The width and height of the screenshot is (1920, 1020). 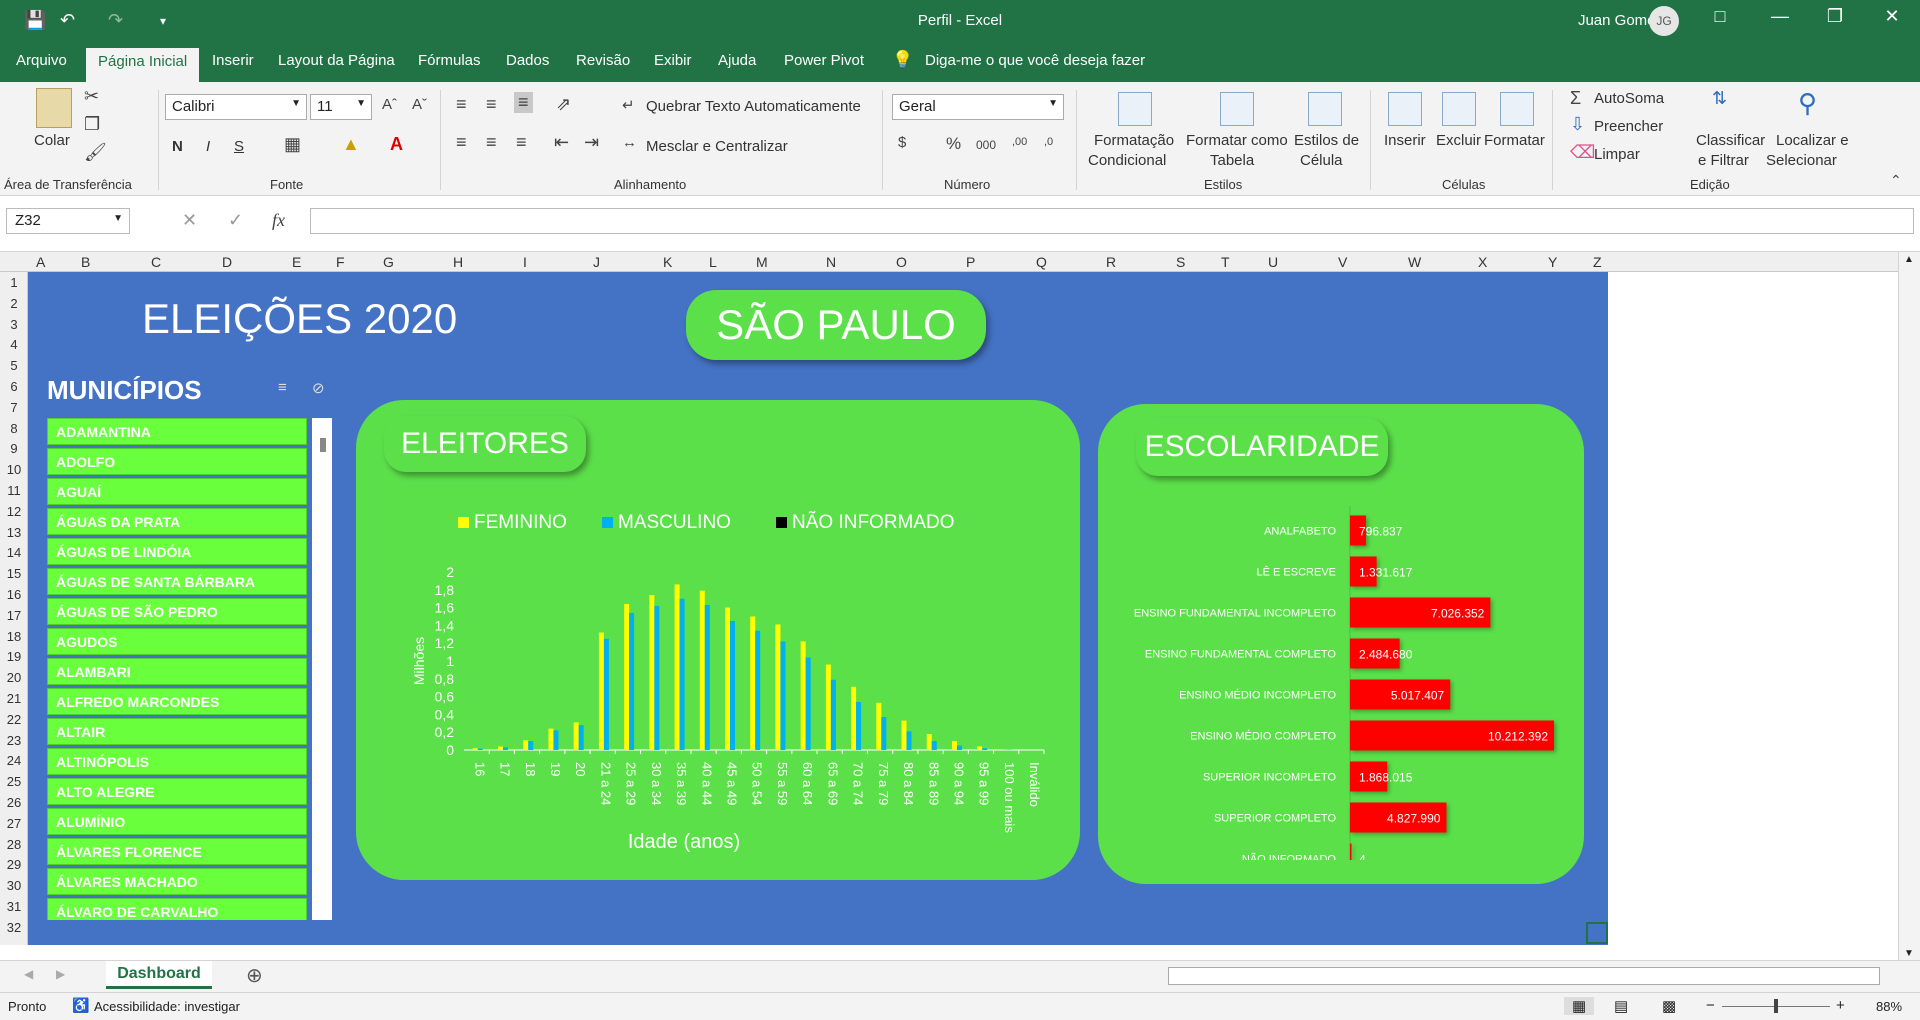 What do you see at coordinates (1909, 259) in the screenshot?
I see `scroll-up-icon: ▲` at bounding box center [1909, 259].